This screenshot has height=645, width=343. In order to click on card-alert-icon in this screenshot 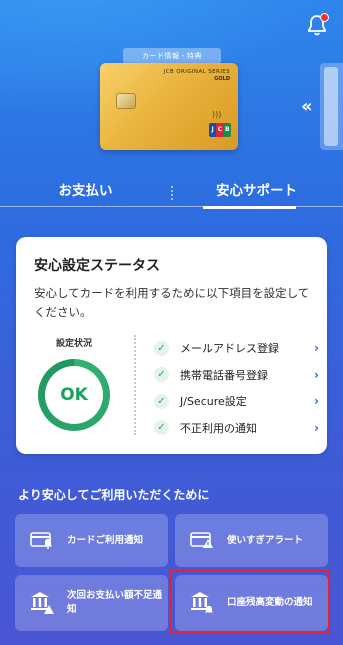, I will do `click(201, 539)`.